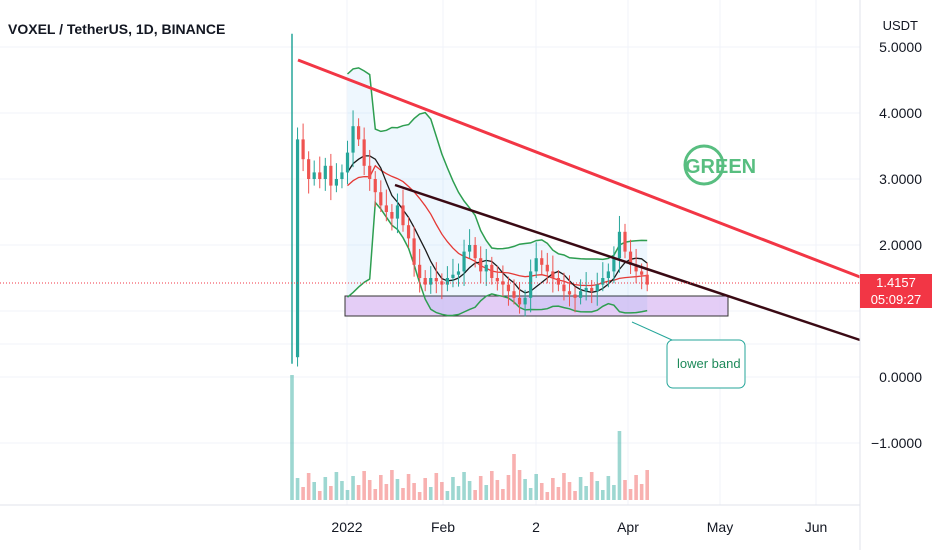 This screenshot has width=932, height=550. Describe the element at coordinates (900, 25) in the screenshot. I see `currency-label: USDT` at that location.